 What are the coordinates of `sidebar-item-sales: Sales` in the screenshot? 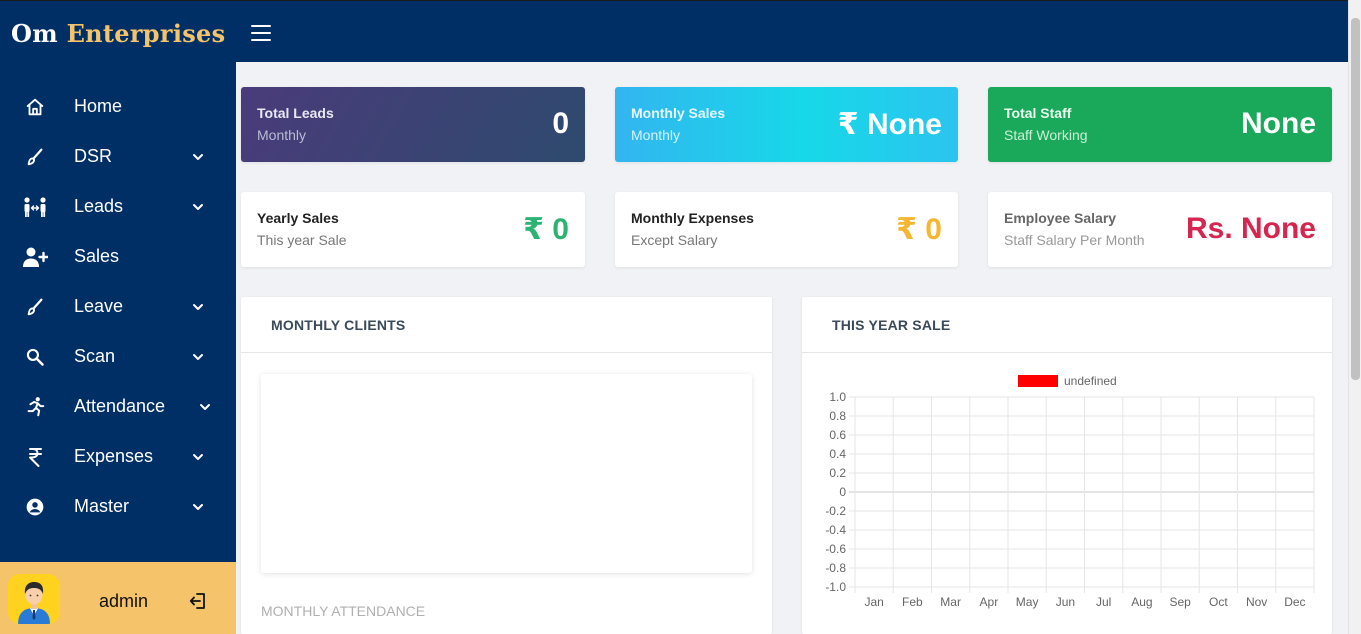 It's located at (118, 257).